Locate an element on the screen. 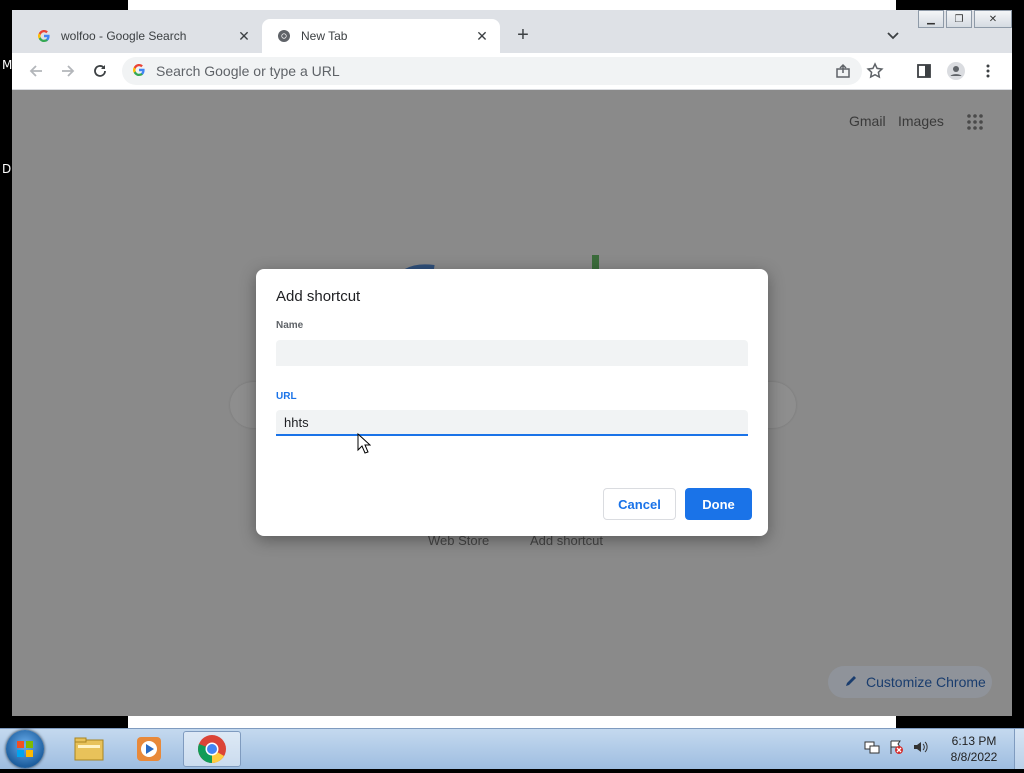 The image size is (1024, 773). reload-icon is located at coordinates (100, 71).